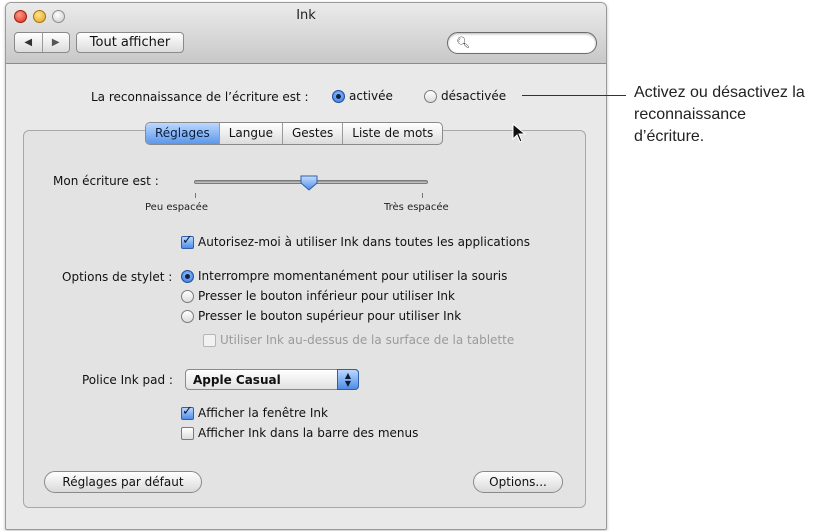 The height and width of the screenshot is (531, 823). Describe the element at coordinates (254, 412) in the screenshot. I see `show-window-checkbox: Afficher la fenêtre Ink` at that location.